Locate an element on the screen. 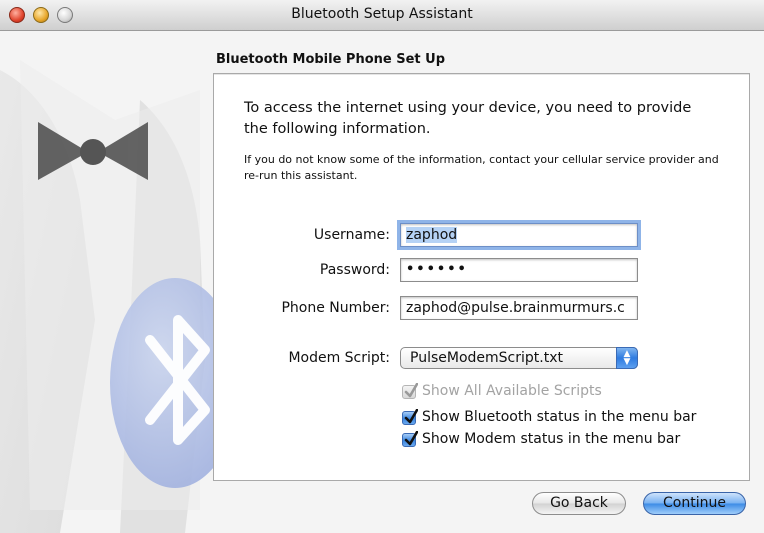 This screenshot has width=764, height=533. phone-number-field: zaphod@pulse.brainmurmurs.c is located at coordinates (519, 308).